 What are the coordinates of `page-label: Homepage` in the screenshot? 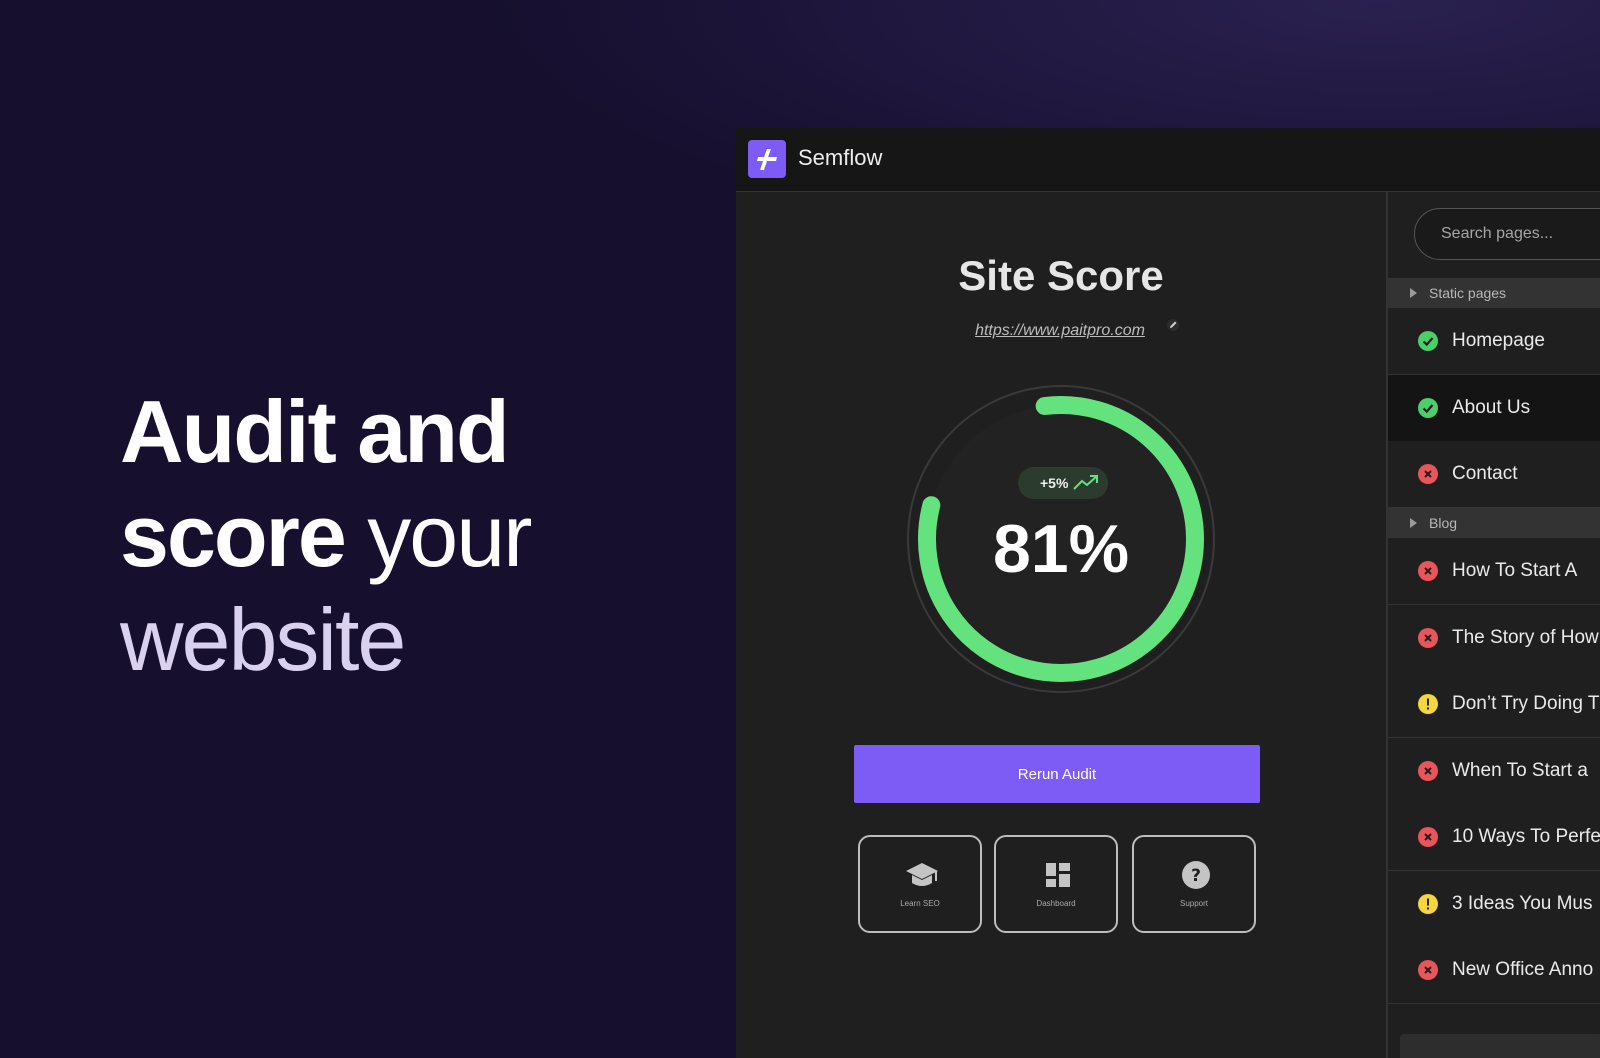 It's located at (1498, 340).